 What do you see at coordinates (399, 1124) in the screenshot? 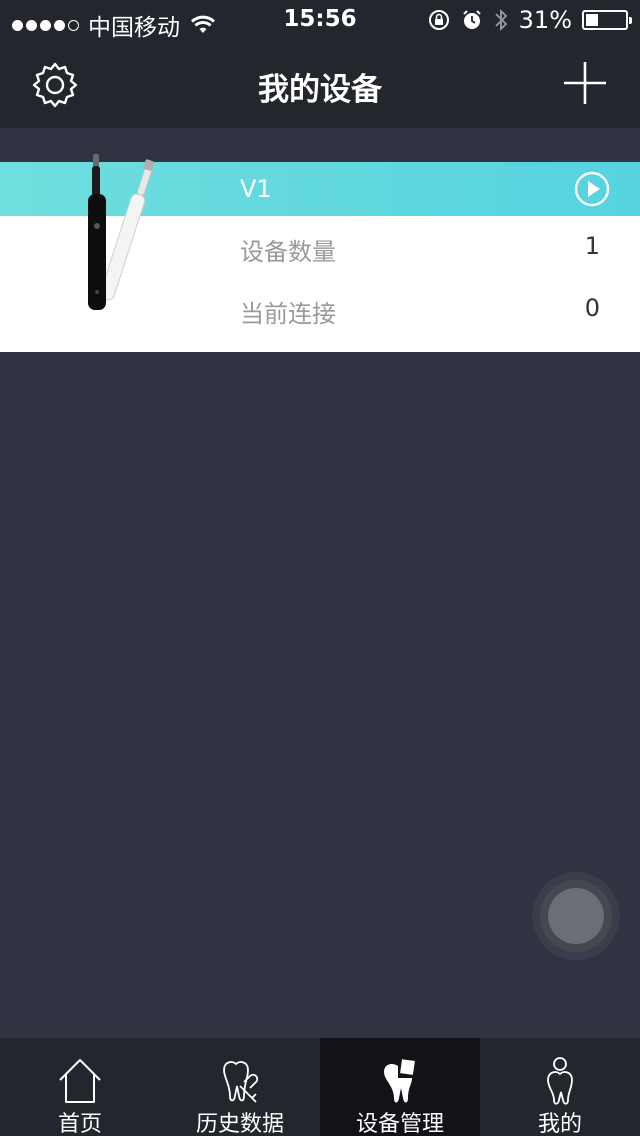
I see `tab-device-management-label: 设备管理` at bounding box center [399, 1124].